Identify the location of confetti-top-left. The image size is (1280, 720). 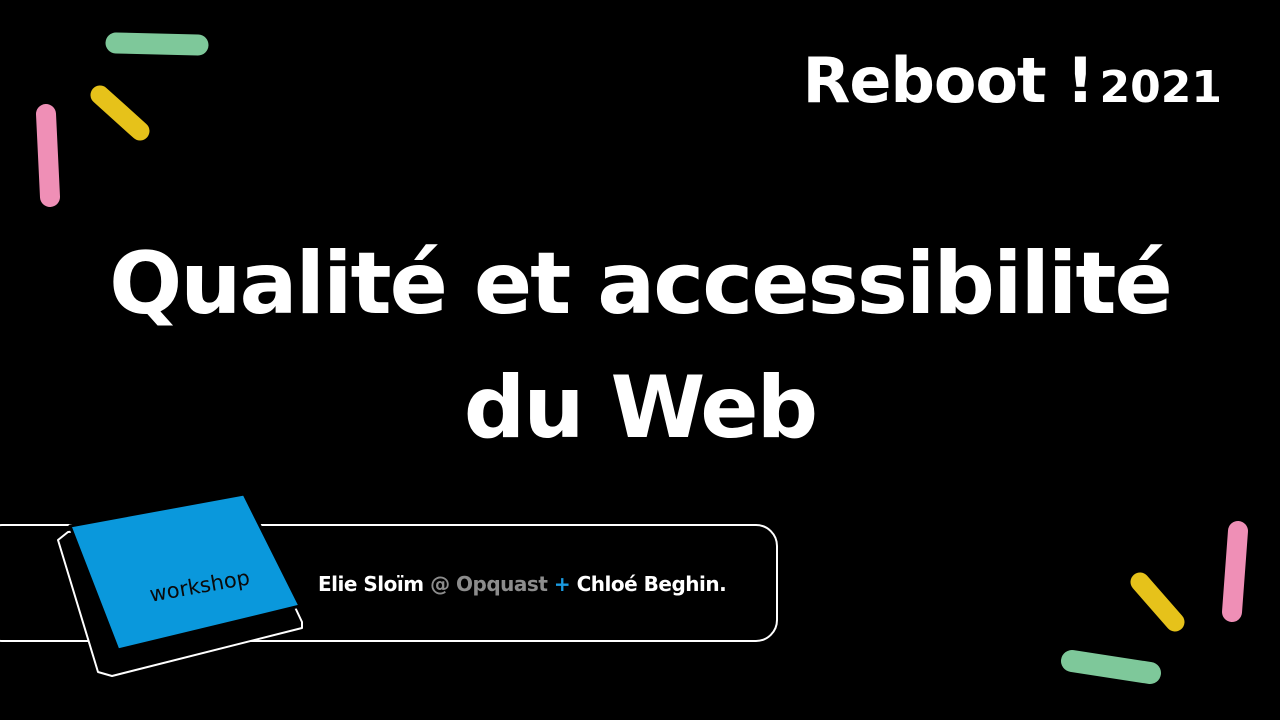
(122, 119).